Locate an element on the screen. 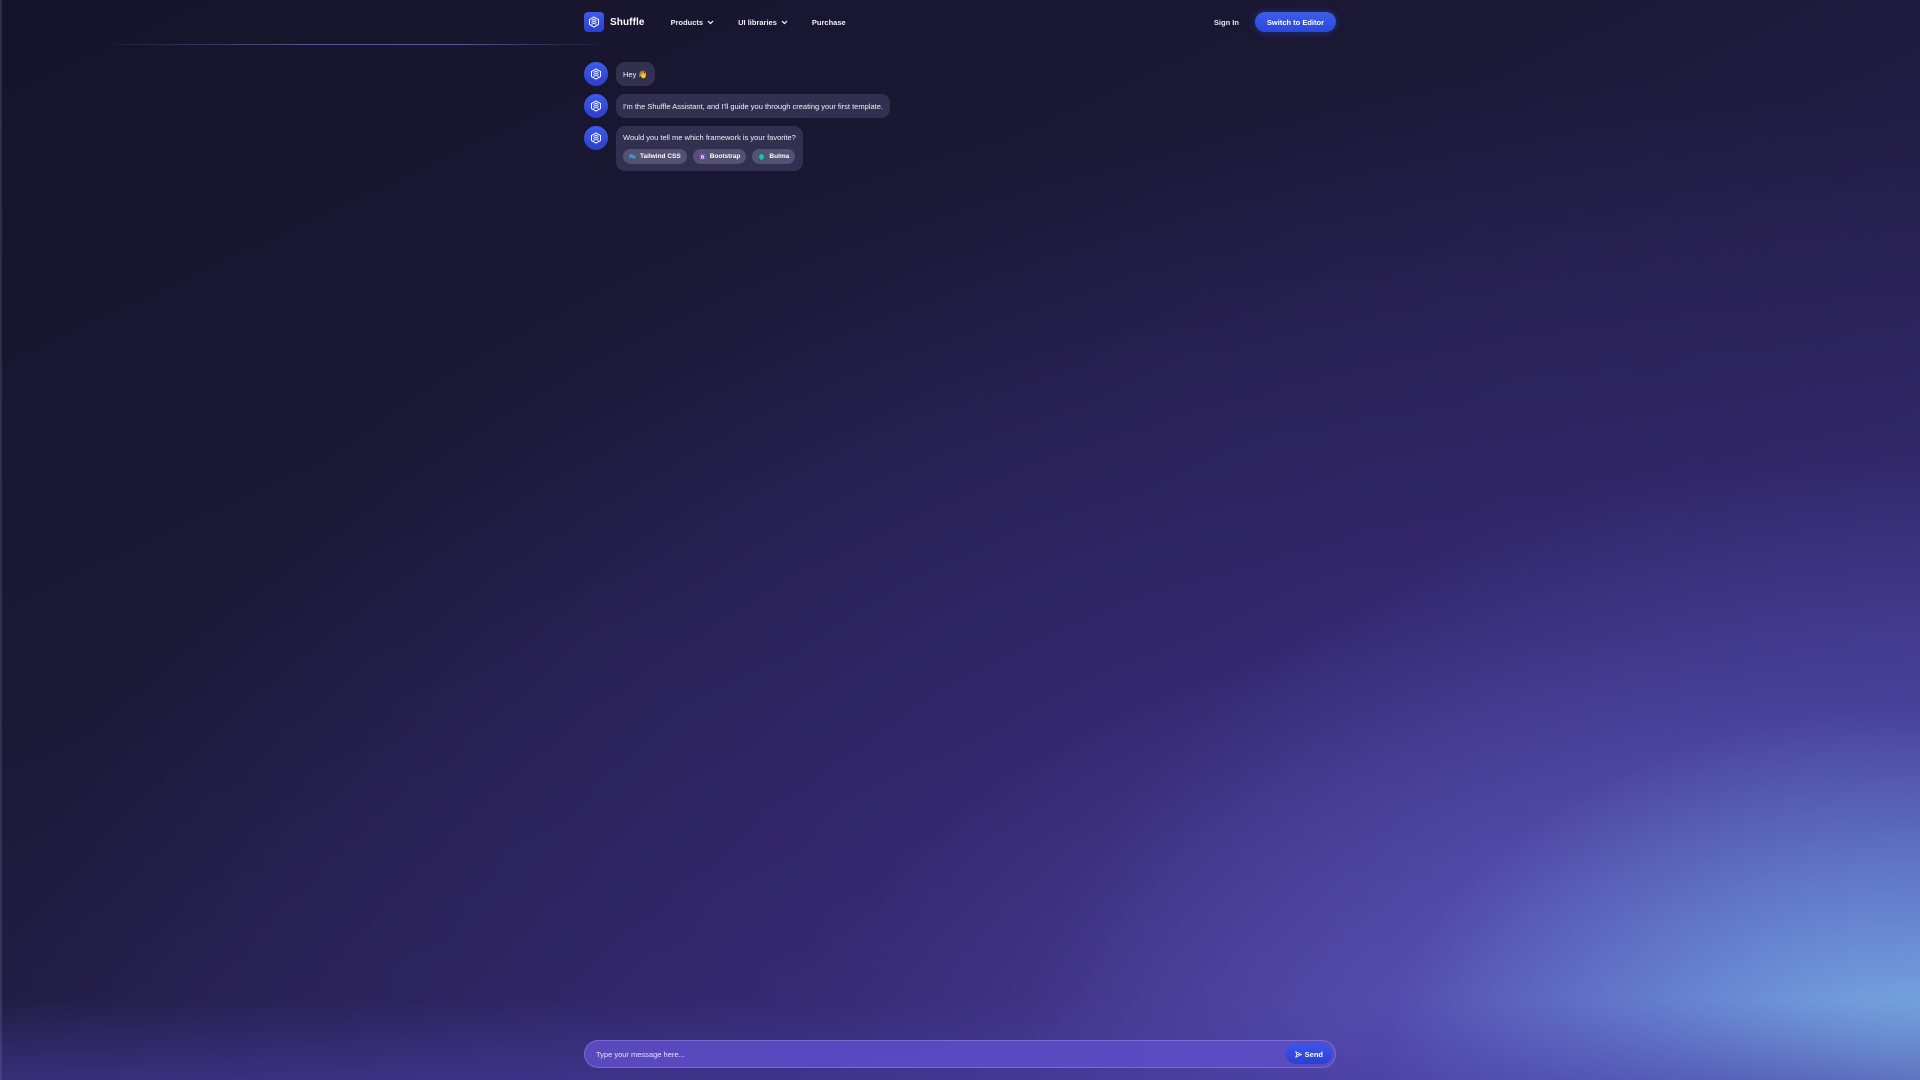 This screenshot has width=1920, height=1080. message-bubble: Hey 👋 is located at coordinates (635, 74).